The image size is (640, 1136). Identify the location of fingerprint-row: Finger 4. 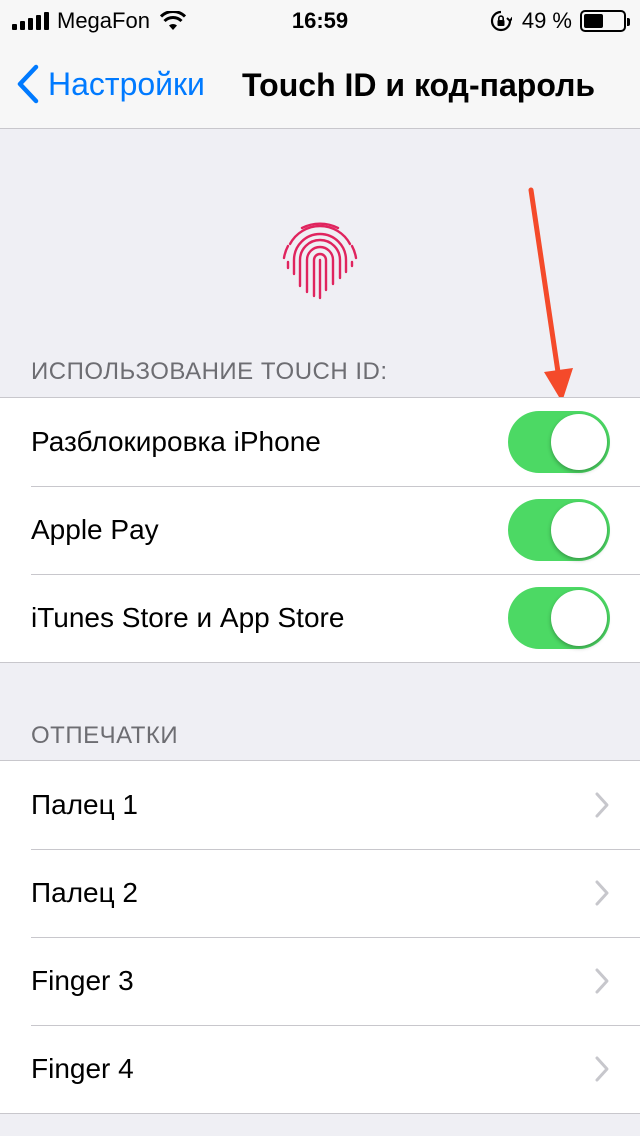
(320, 1069).